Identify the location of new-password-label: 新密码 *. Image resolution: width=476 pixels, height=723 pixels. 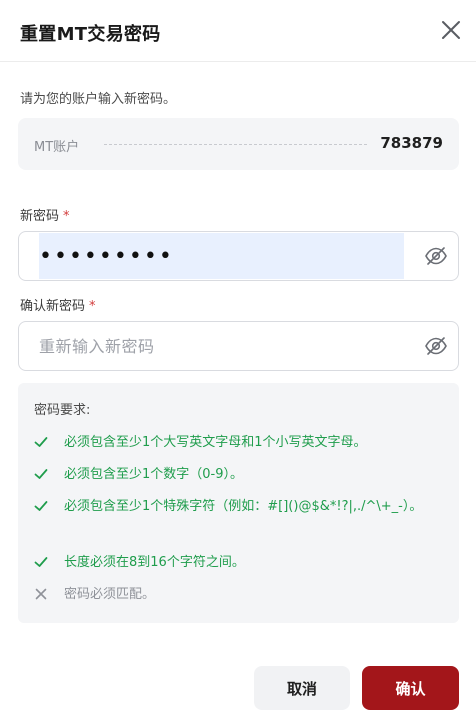
(45, 214).